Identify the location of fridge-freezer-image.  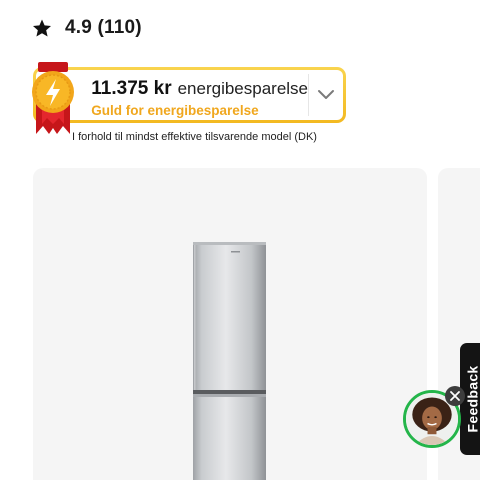
(229, 361).